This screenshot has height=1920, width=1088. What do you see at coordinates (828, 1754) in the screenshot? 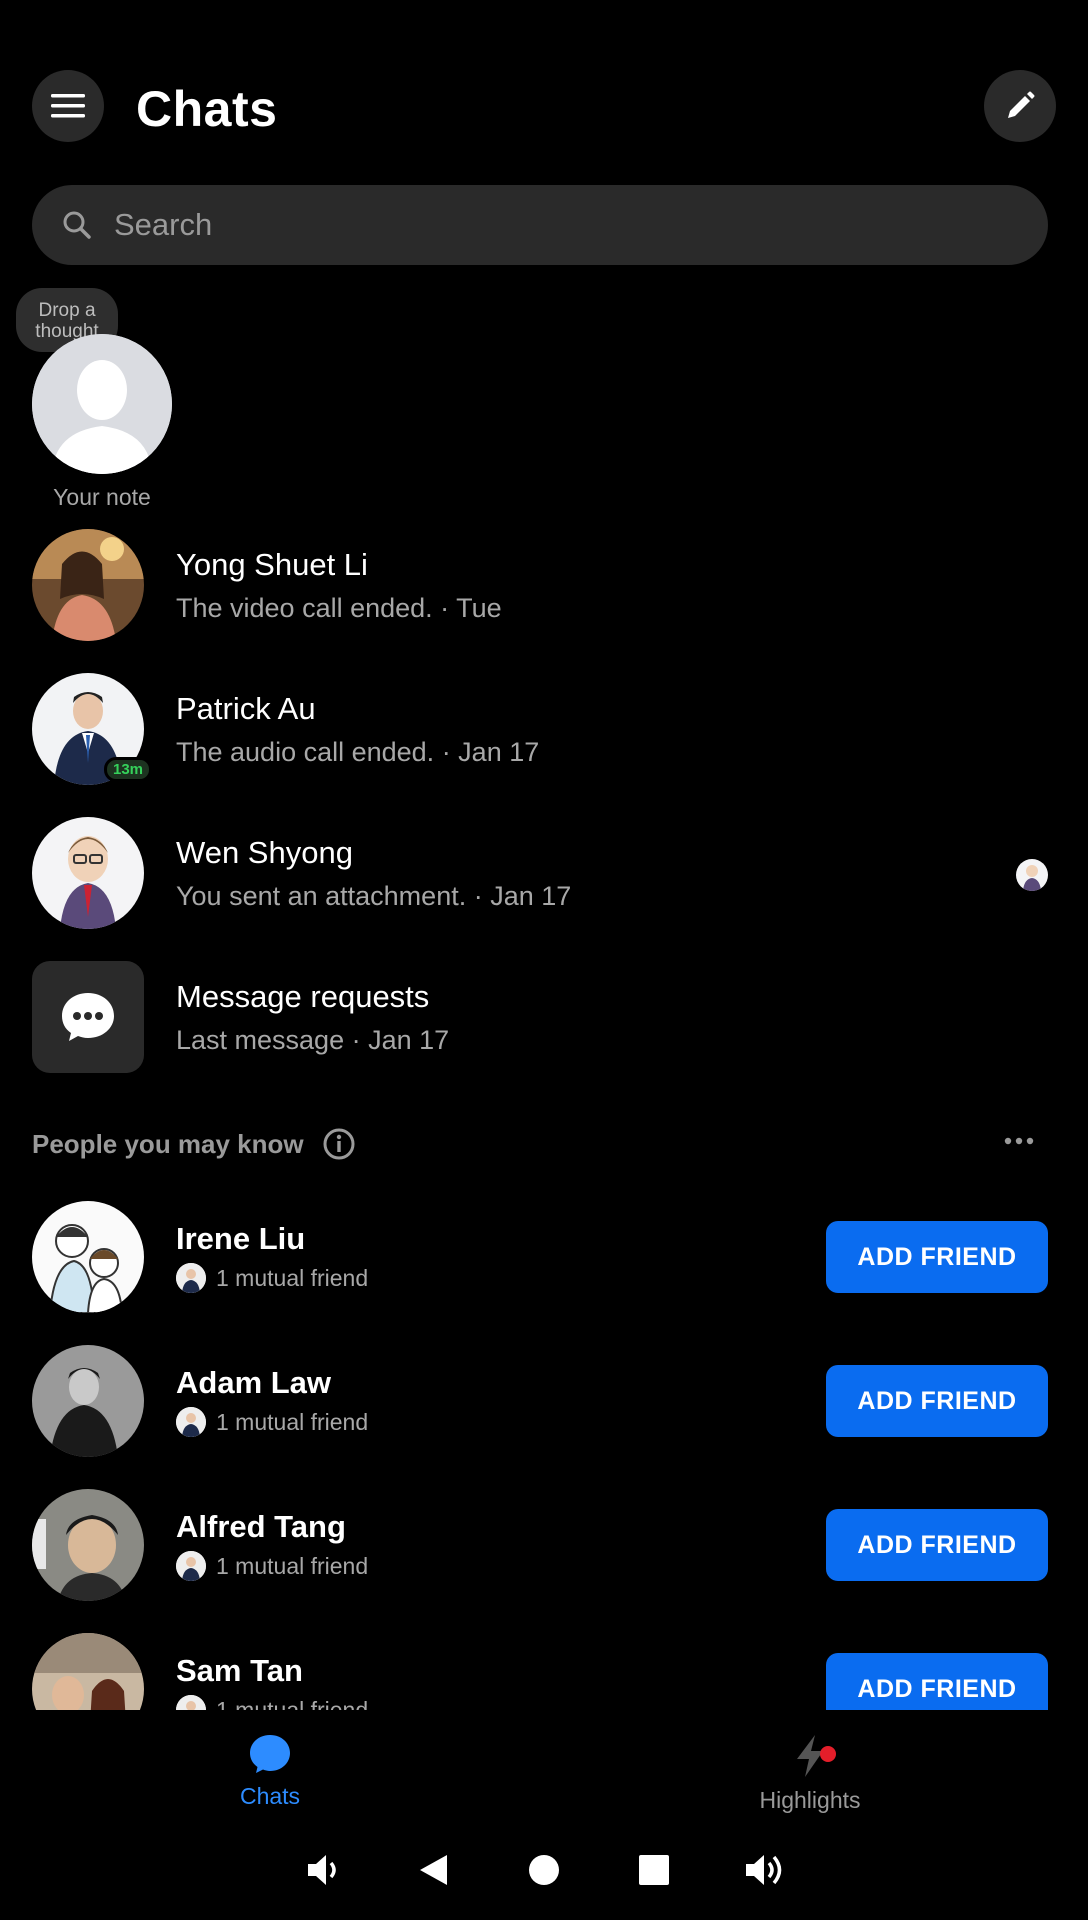
I see `notification-dot` at bounding box center [828, 1754].